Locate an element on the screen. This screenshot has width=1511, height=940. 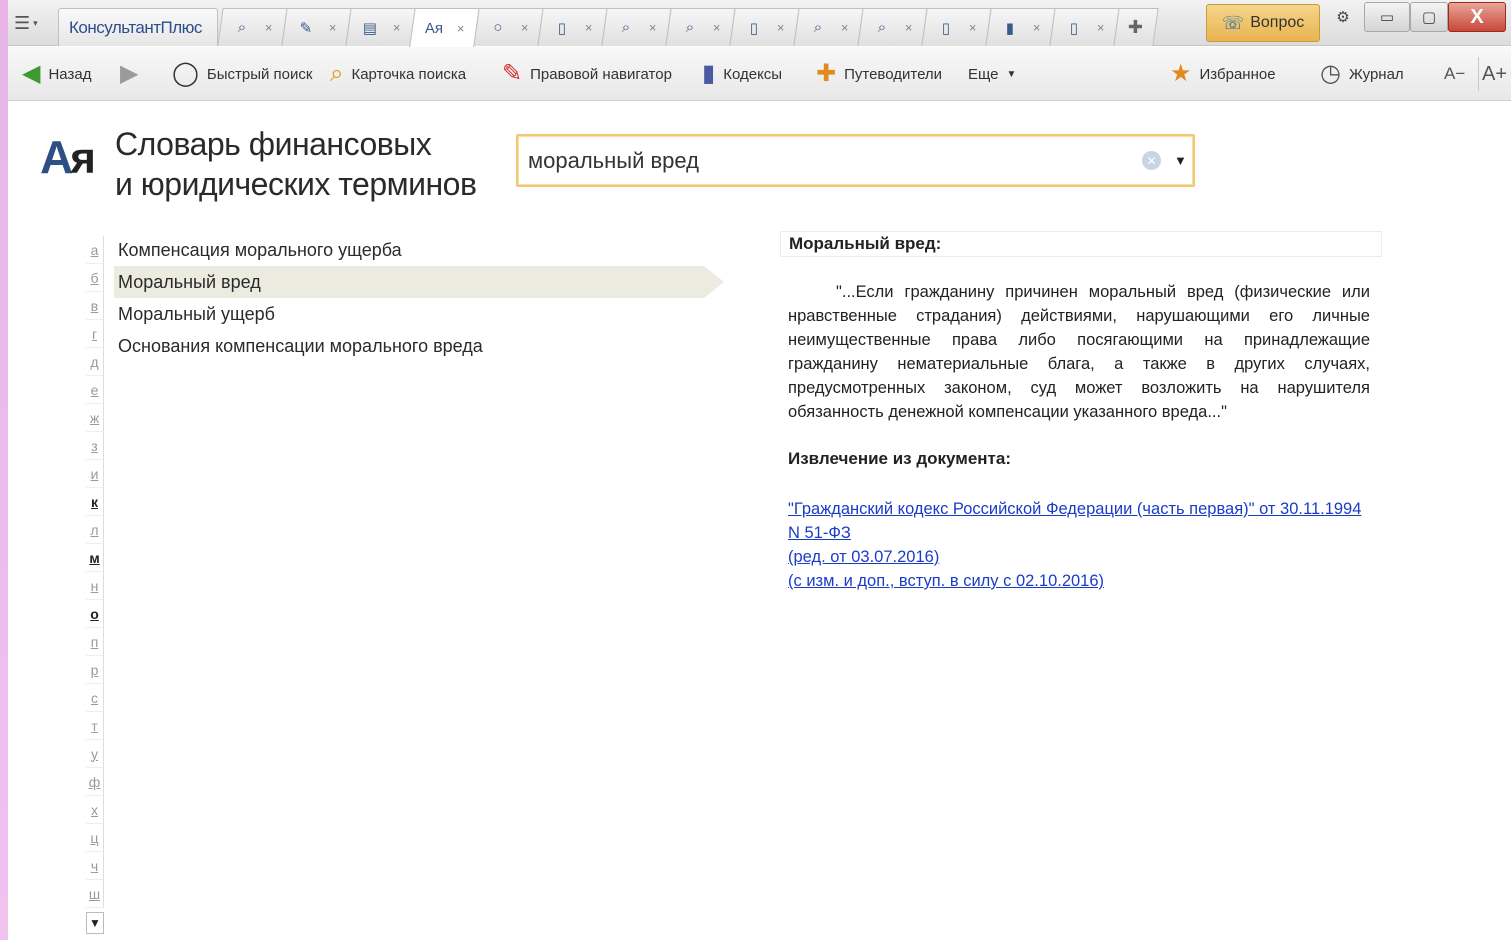
scroll-down-icon: ▼ is located at coordinates (95, 923).